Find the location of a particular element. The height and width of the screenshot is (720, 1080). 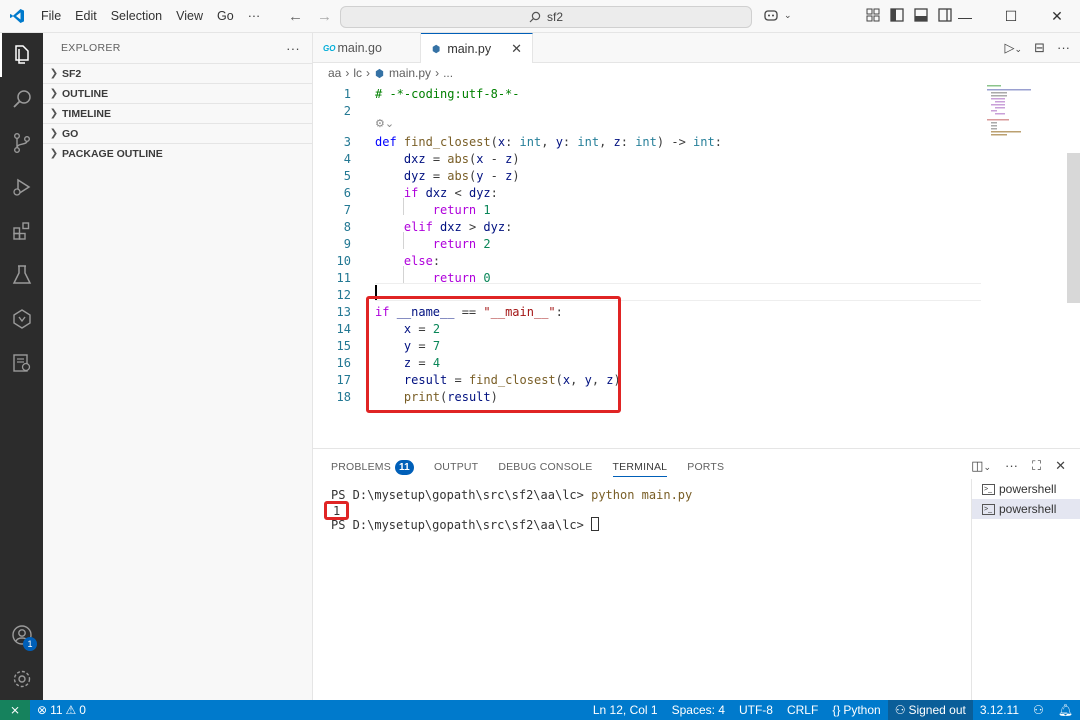

breadcrumb-item: main.py is located at coordinates (410, 73).